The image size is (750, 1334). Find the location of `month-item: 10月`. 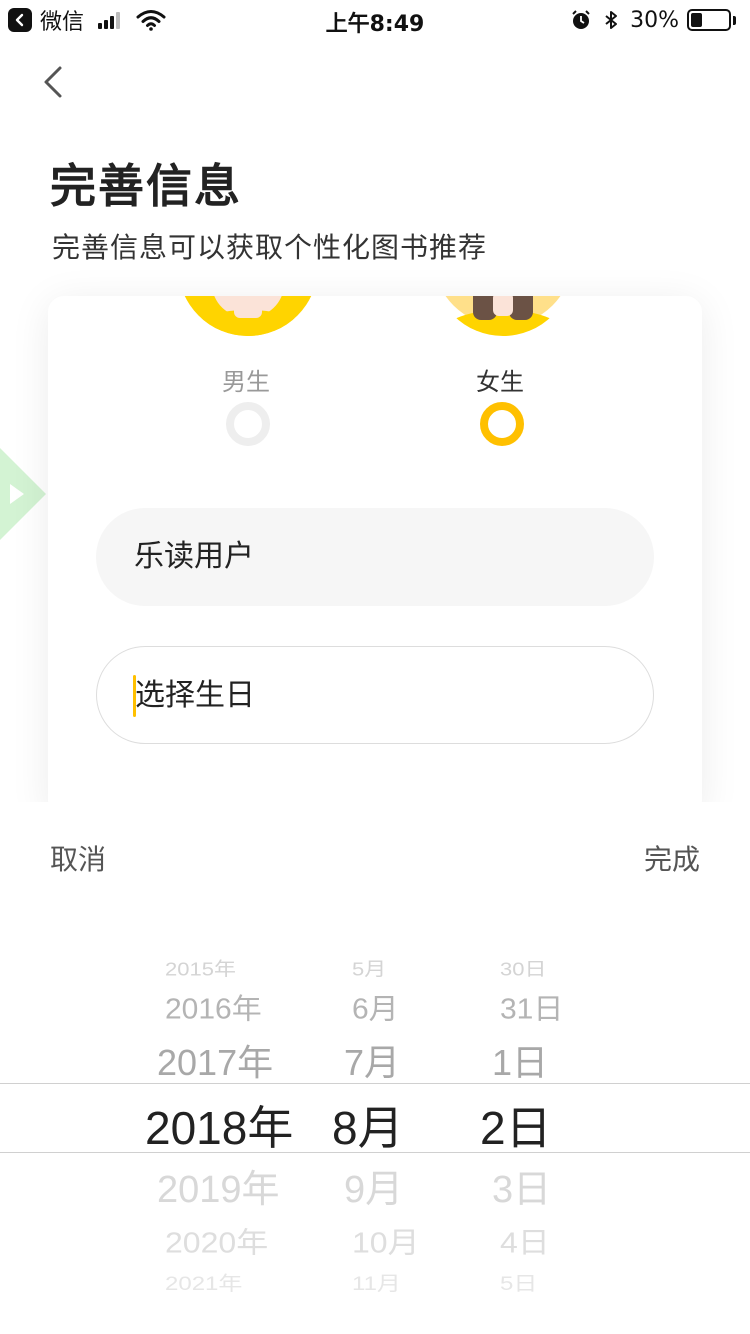

month-item: 10月 is located at coordinates (386, 1240).